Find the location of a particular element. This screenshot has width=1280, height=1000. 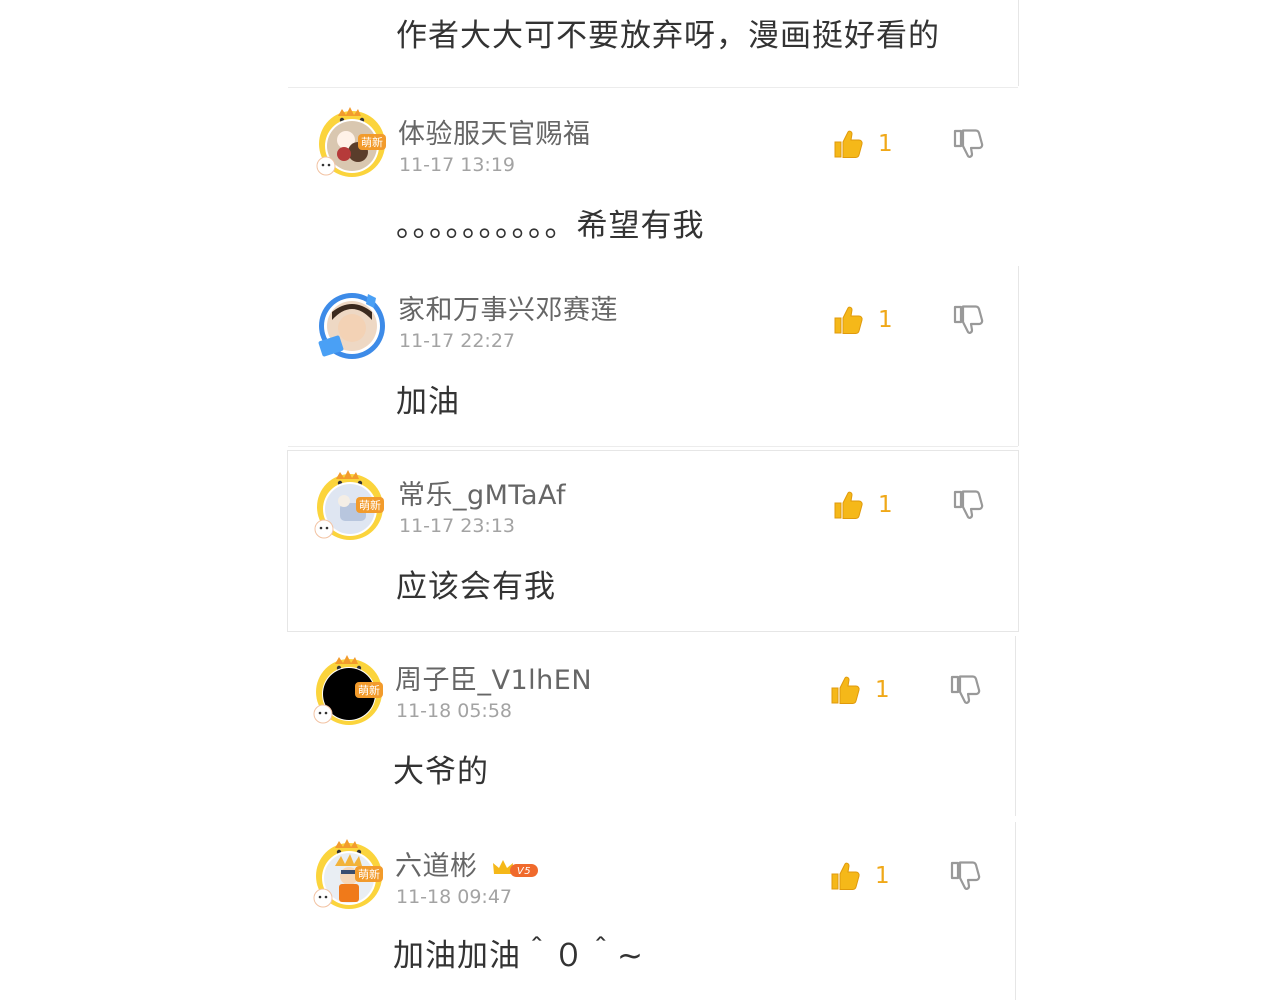

comment-card: 萌新 体验服天官赐福 11-17 13:19 1 。。。。。。。。。。希望有我 is located at coordinates (653, 176).